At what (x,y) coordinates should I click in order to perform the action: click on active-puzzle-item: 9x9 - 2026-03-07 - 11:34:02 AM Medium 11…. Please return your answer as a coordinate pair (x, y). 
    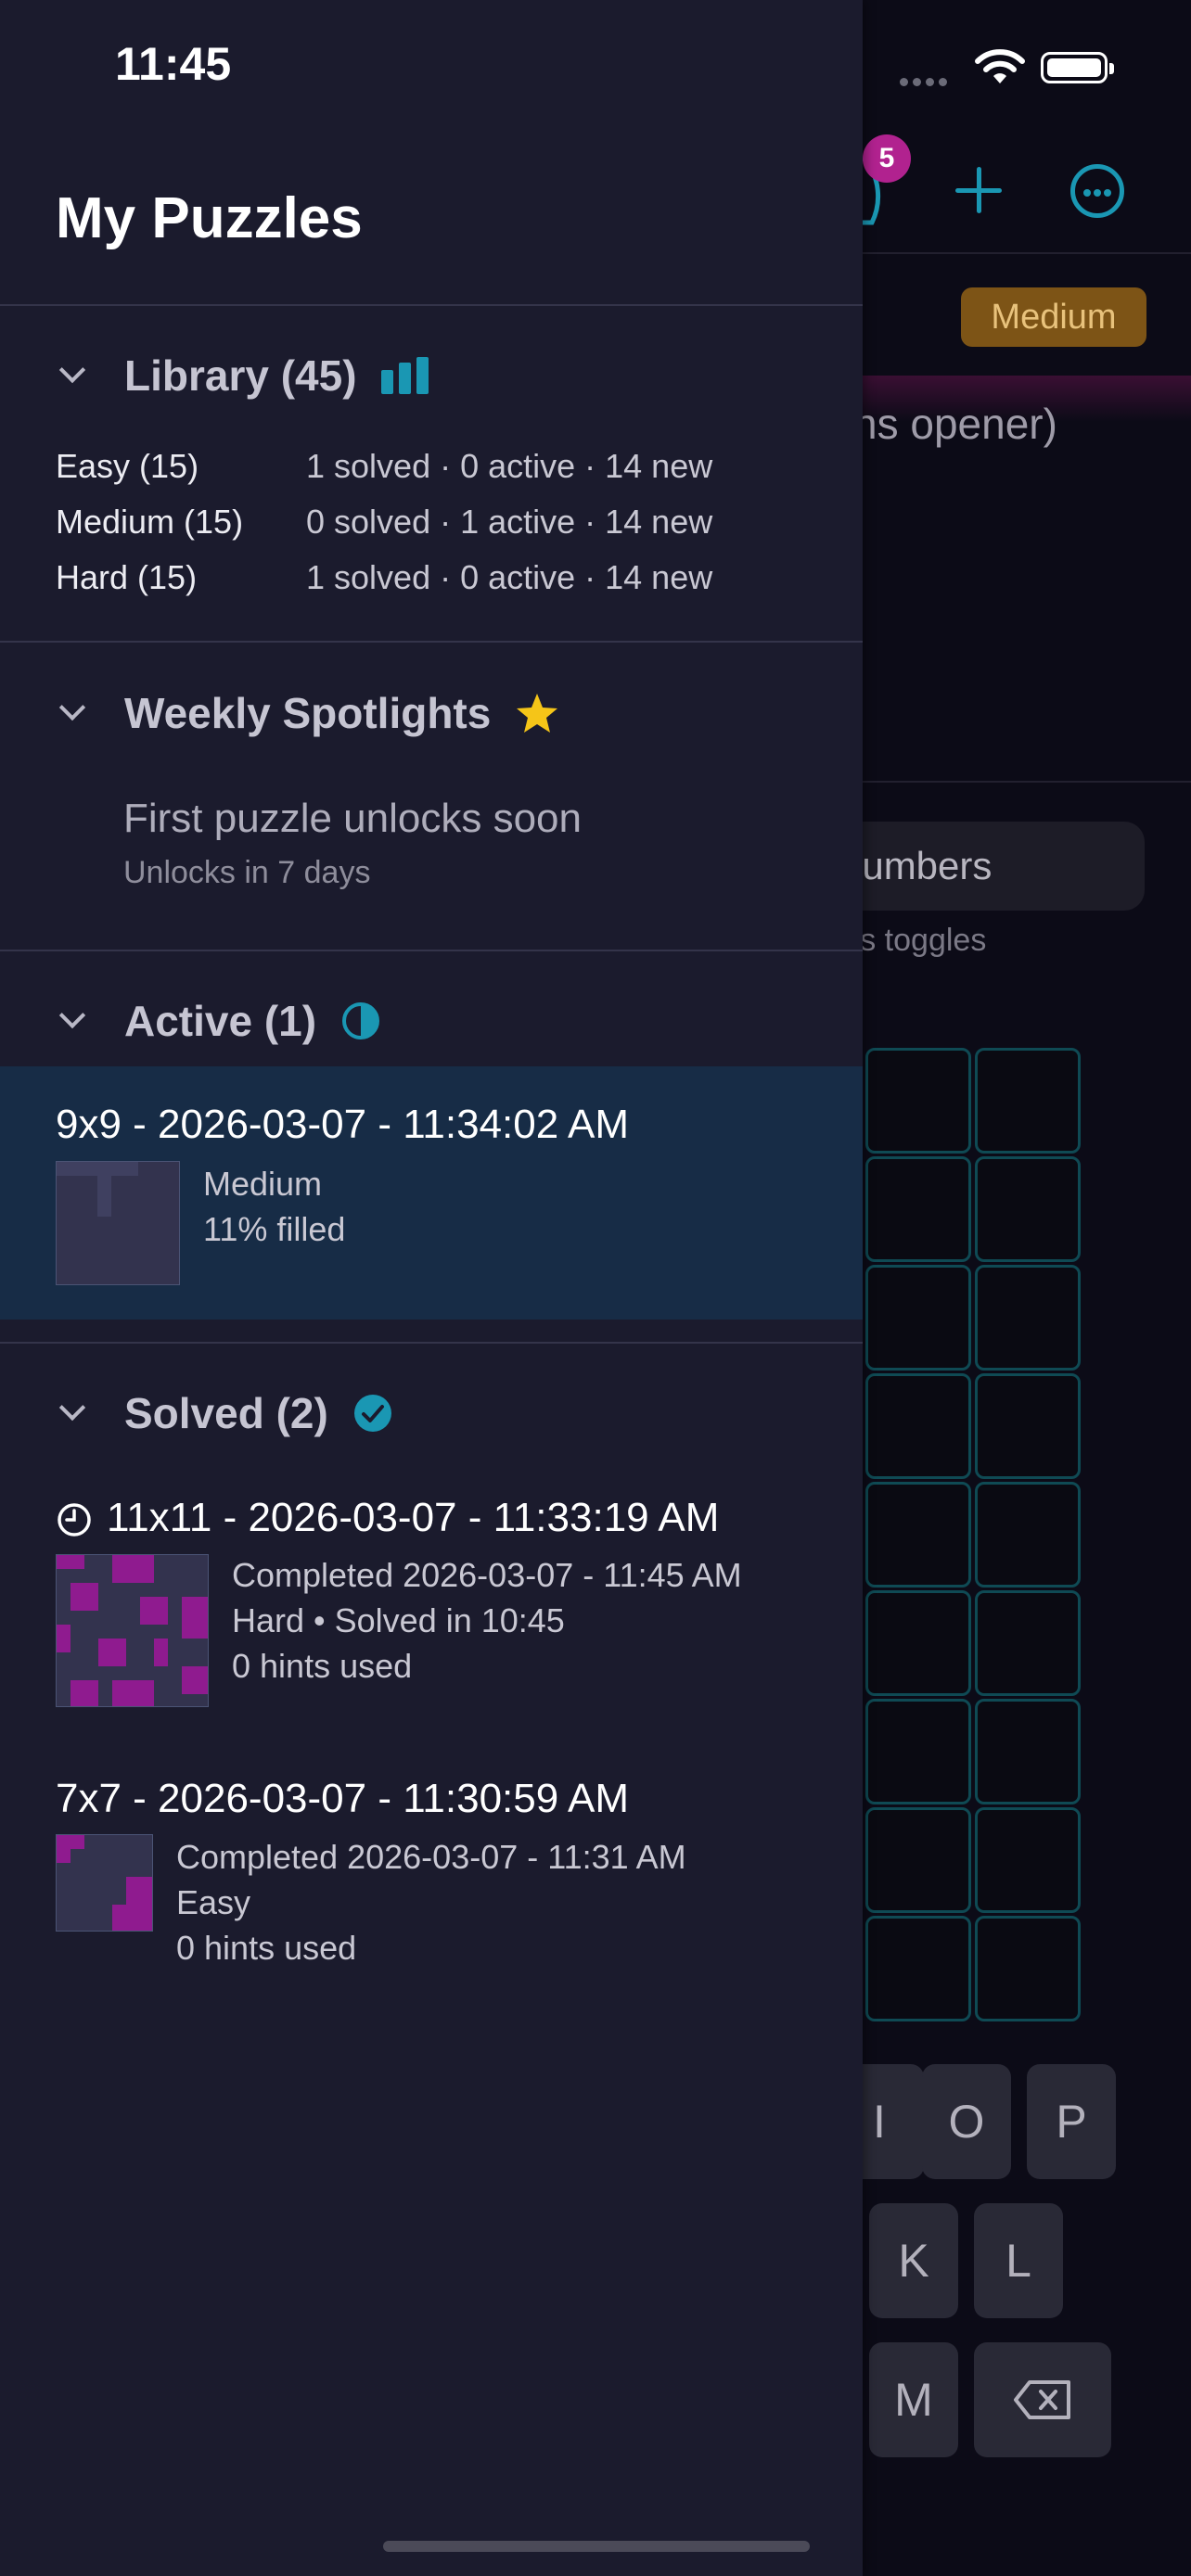
    Looking at the image, I should click on (431, 1193).